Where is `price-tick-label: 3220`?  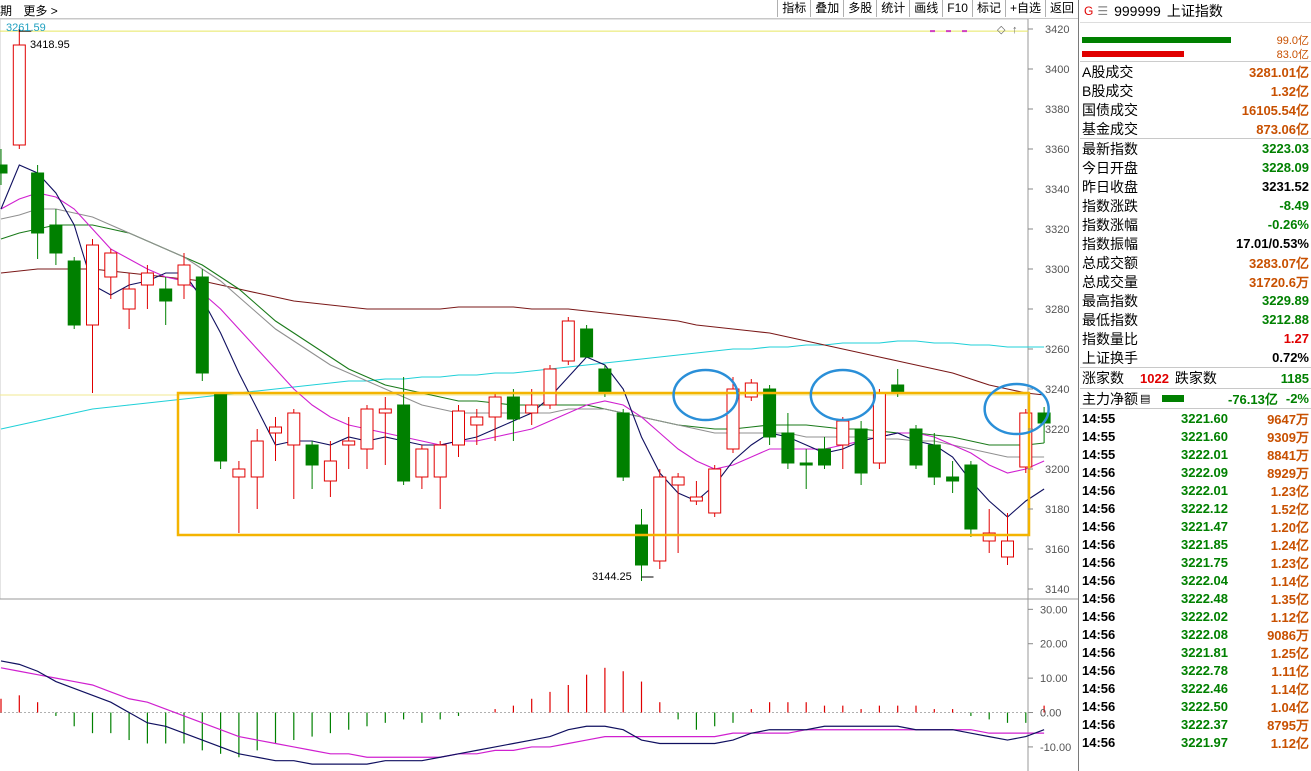 price-tick-label: 3220 is located at coordinates (1057, 430).